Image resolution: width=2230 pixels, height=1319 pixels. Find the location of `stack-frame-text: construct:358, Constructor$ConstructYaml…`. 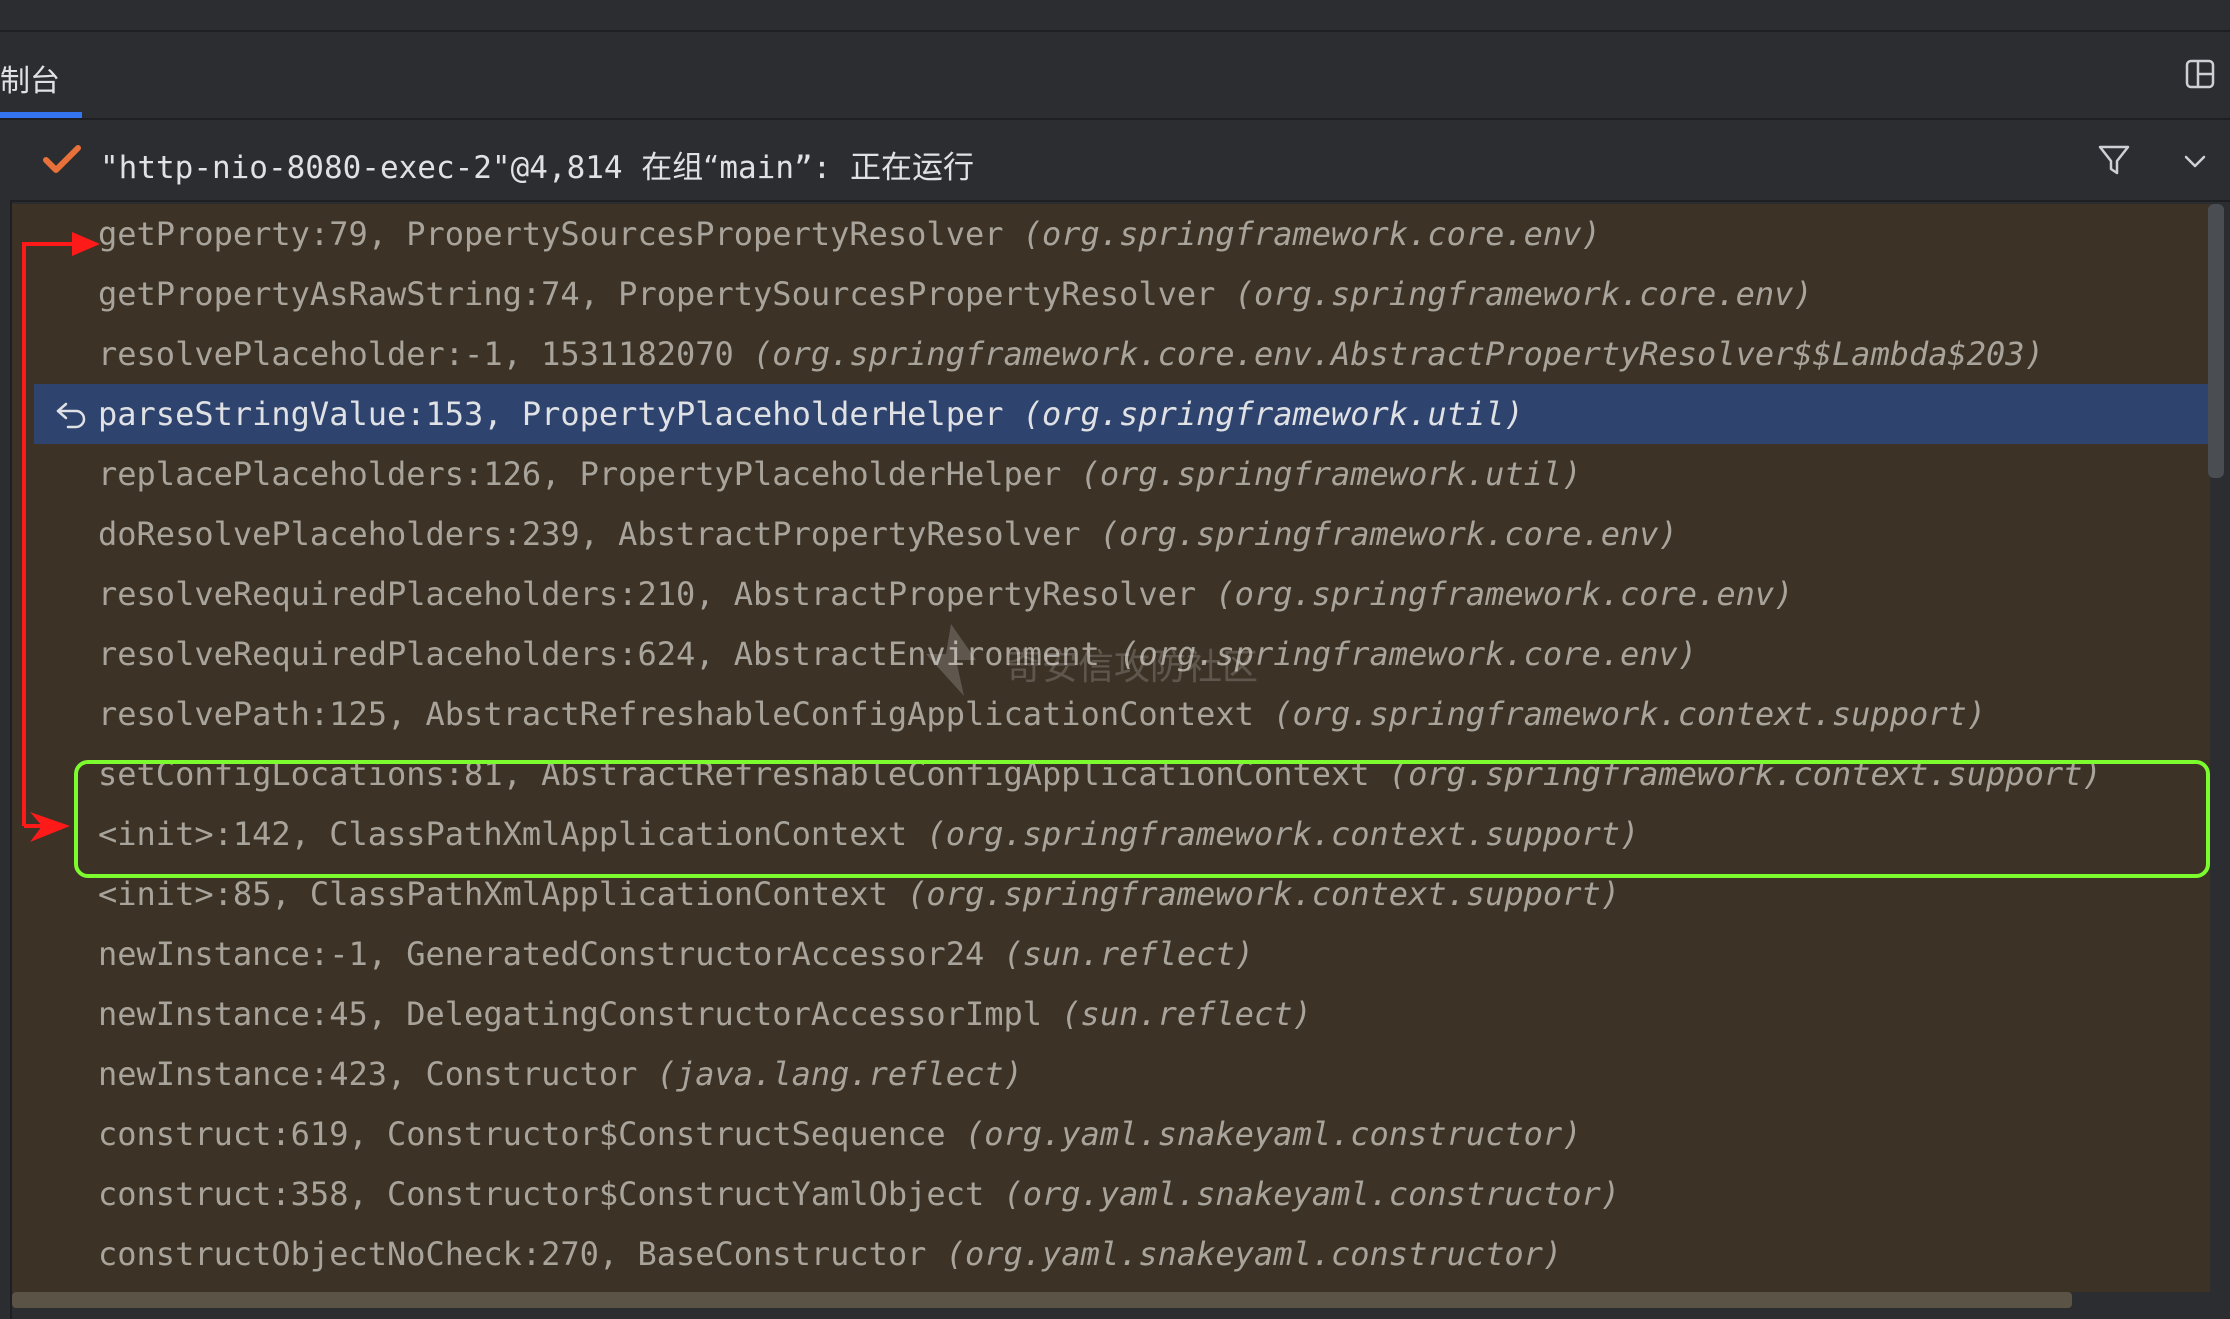

stack-frame-text: construct:358, Constructor$ConstructYaml… is located at coordinates (859, 1194).